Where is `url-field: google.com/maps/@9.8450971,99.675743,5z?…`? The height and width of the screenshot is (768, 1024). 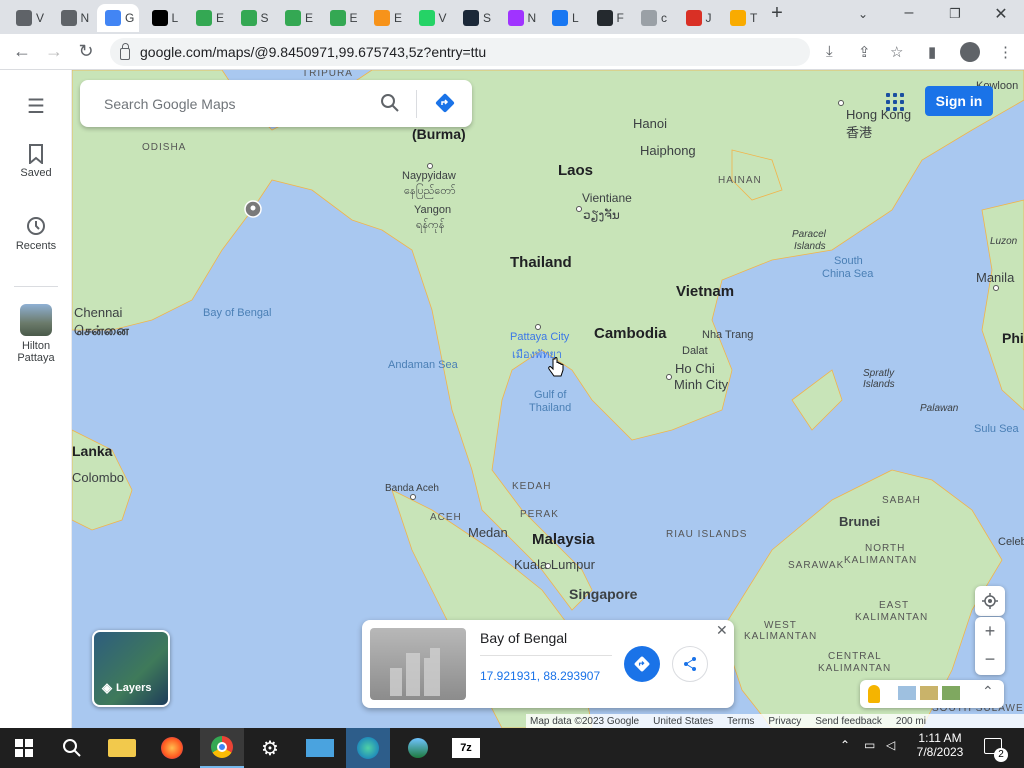
url-field: google.com/maps/@9.8450971,99.675743,5z?… is located at coordinates (460, 52).